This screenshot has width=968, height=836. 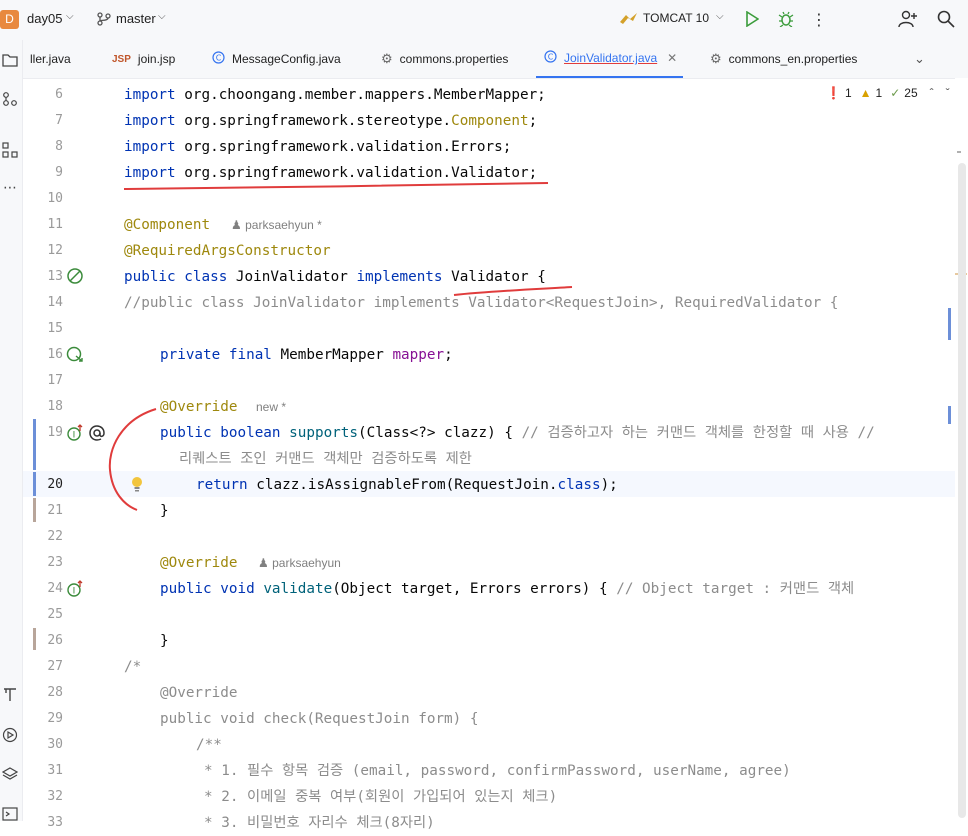 I want to click on editor-scrollbar, so click(x=958, y=449).